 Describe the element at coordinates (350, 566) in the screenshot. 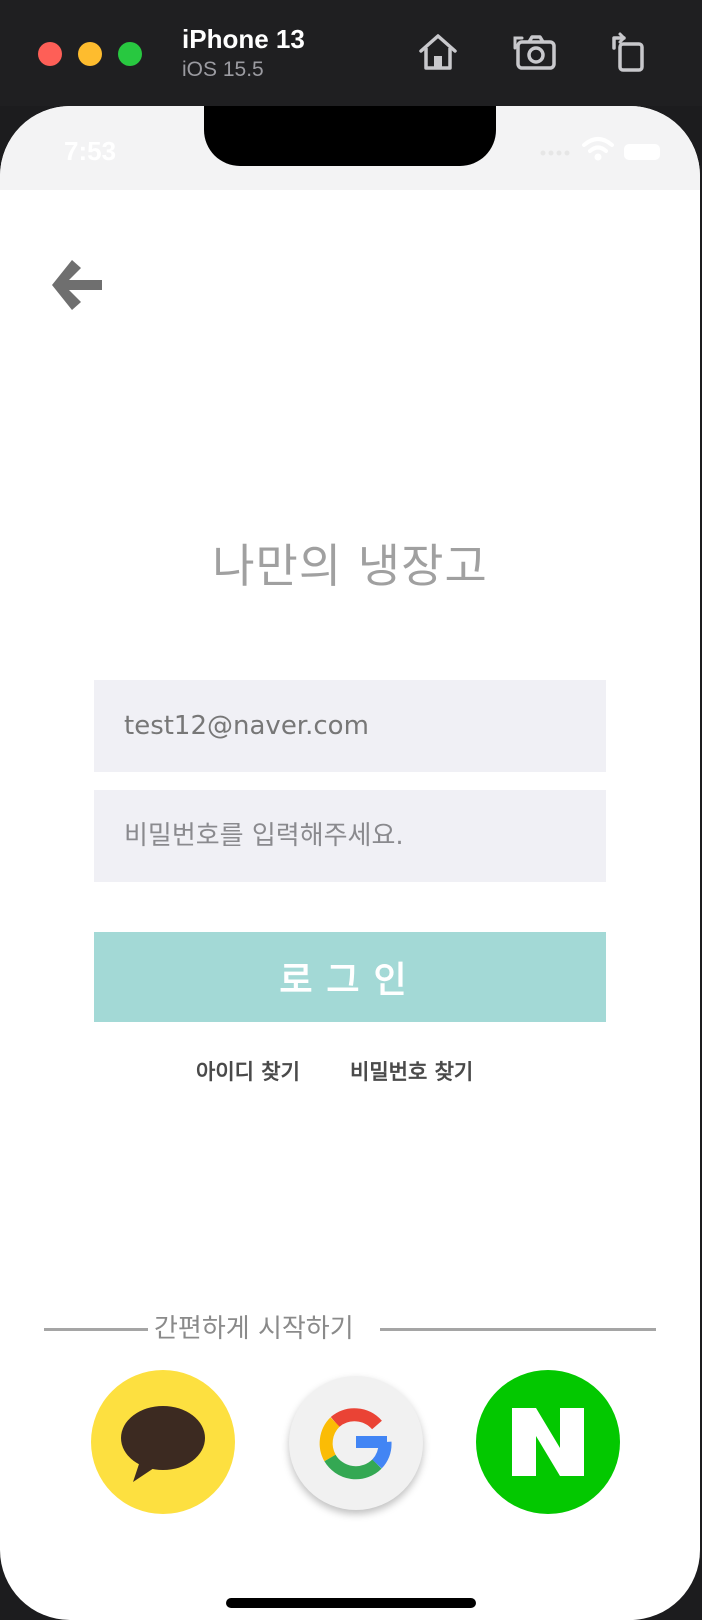

I see `app-title: 나만의 냉장고` at that location.